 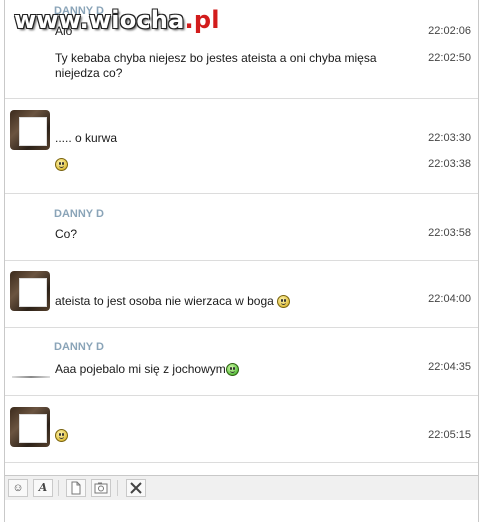 What do you see at coordinates (86, 138) in the screenshot?
I see `message-text: ..... o kurwa` at bounding box center [86, 138].